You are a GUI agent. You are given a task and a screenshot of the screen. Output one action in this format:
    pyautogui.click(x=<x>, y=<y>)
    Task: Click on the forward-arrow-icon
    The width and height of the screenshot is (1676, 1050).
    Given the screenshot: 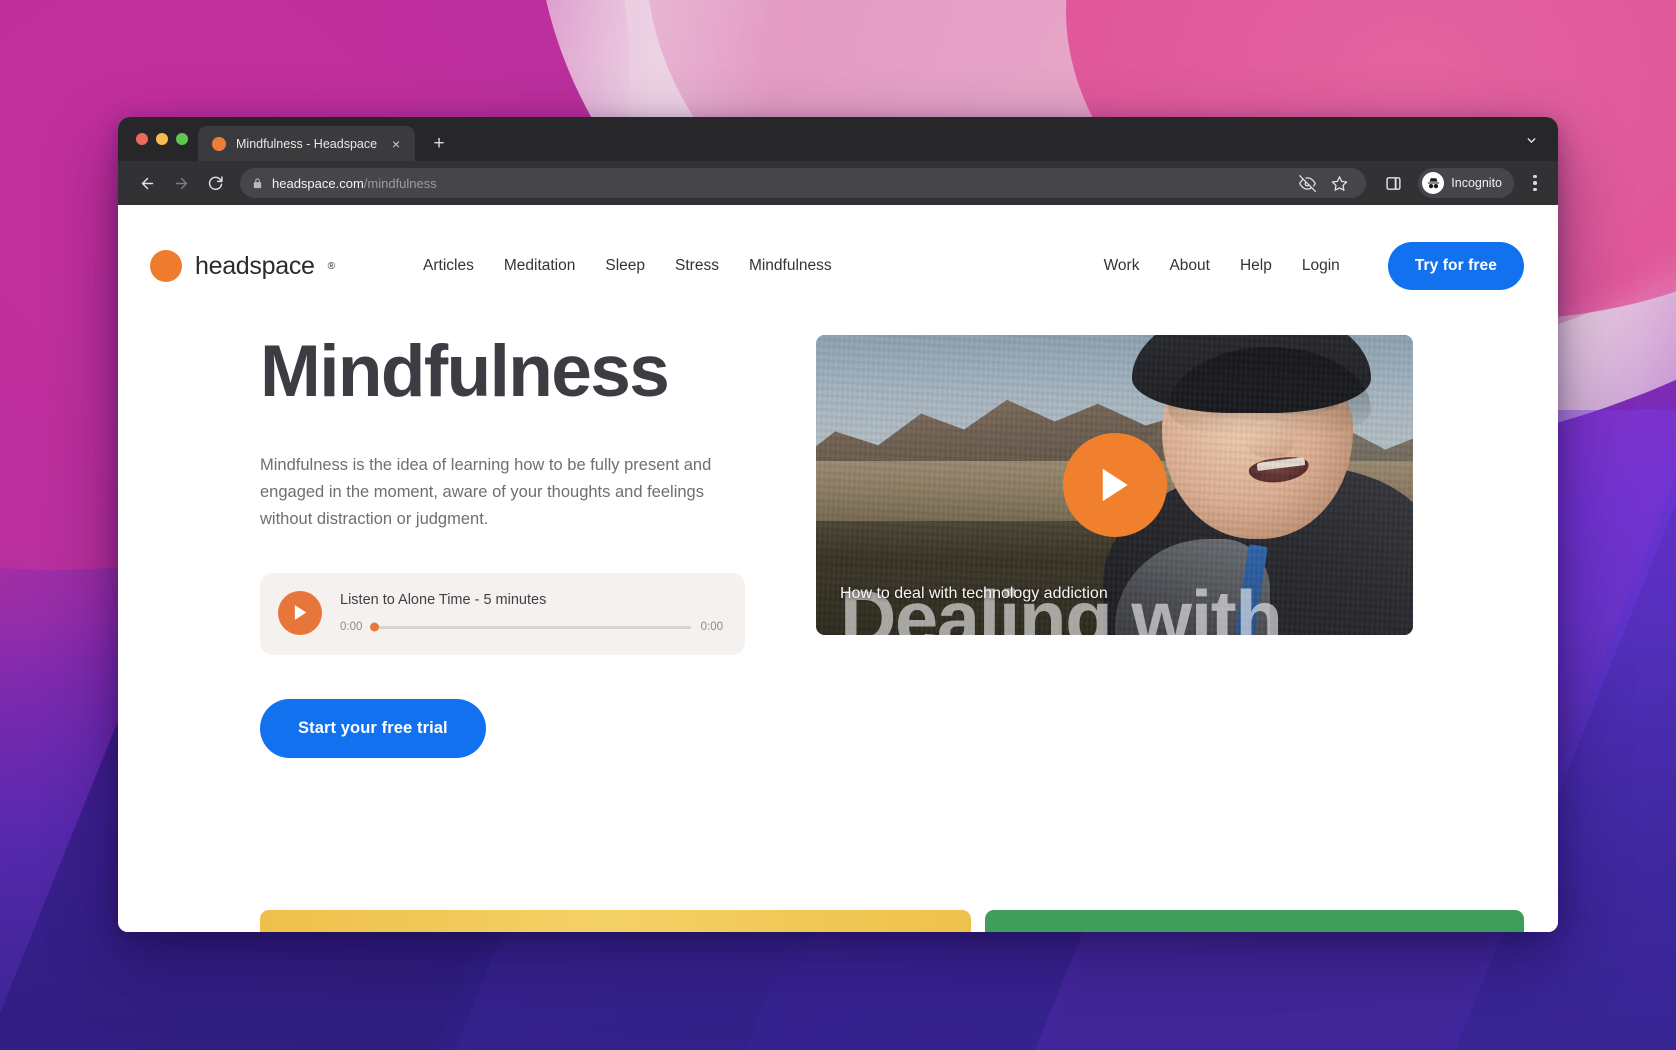 What is the action you would take?
    pyautogui.click(x=181, y=183)
    